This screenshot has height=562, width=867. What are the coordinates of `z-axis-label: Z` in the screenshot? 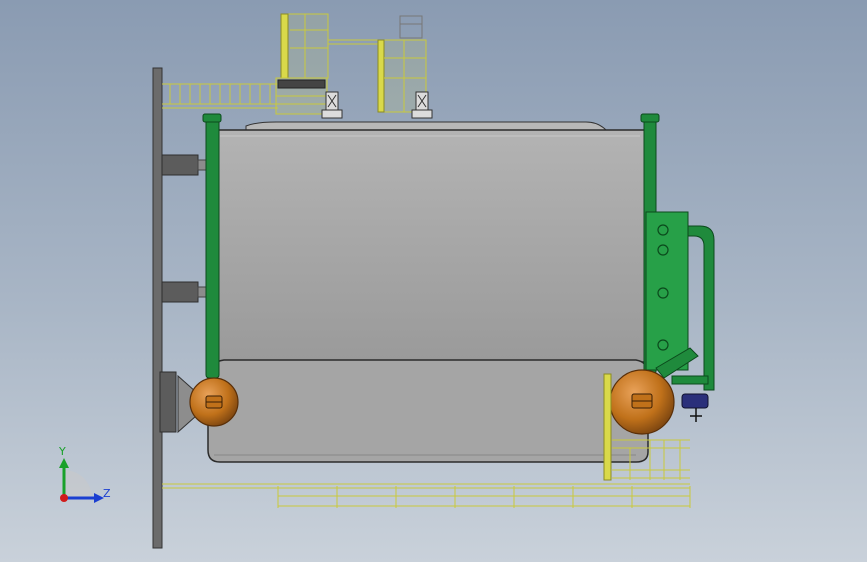 It's located at (107, 493).